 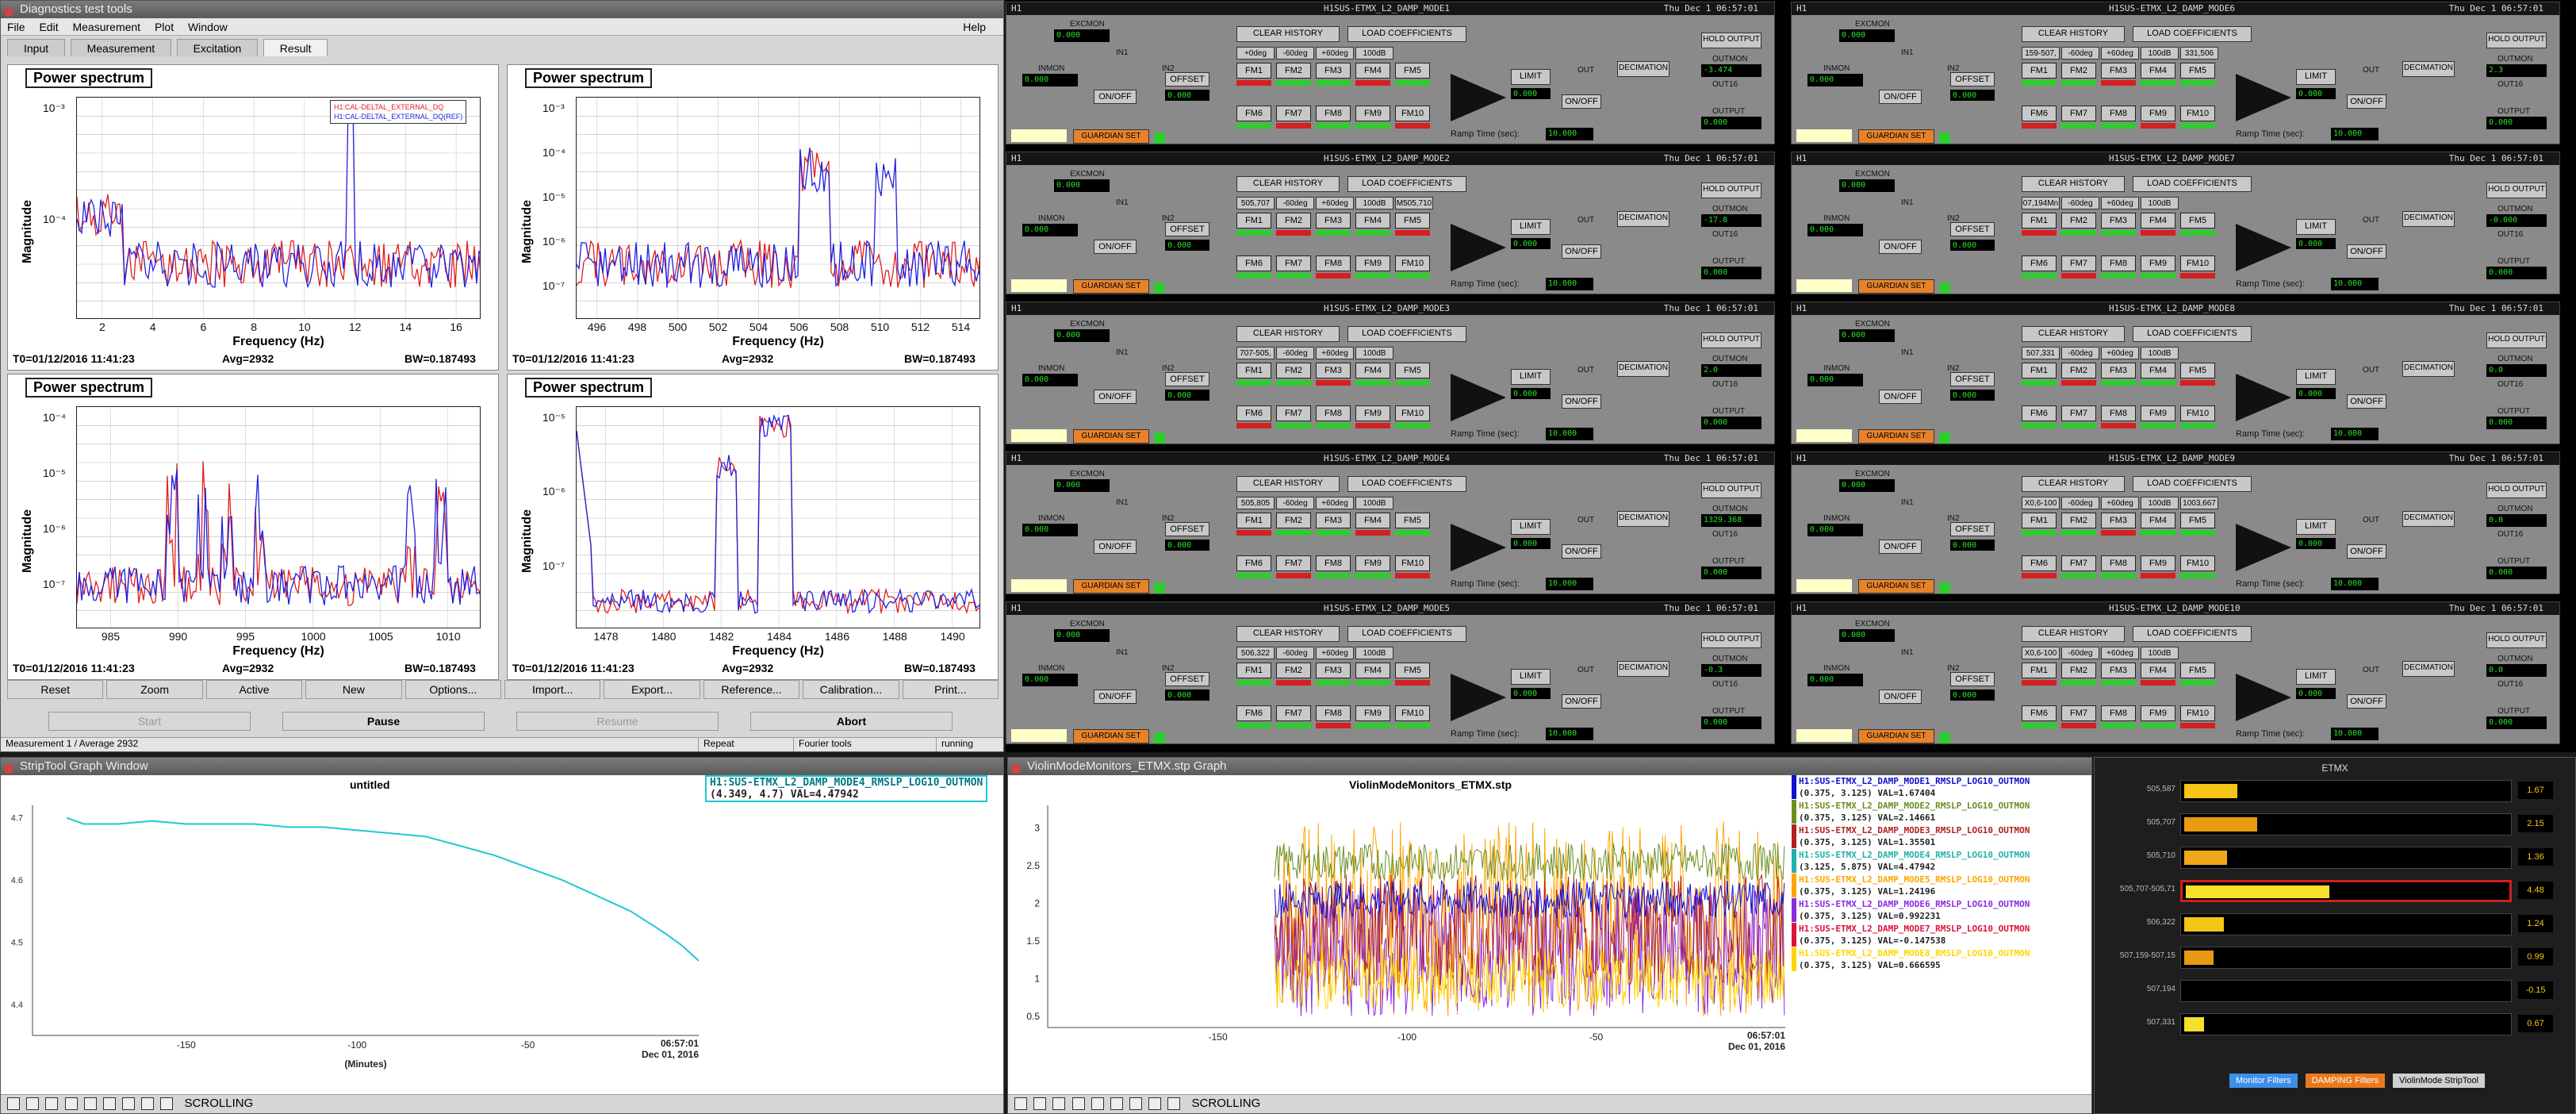 What do you see at coordinates (383, 721) in the screenshot?
I see `pause-button: Pause` at bounding box center [383, 721].